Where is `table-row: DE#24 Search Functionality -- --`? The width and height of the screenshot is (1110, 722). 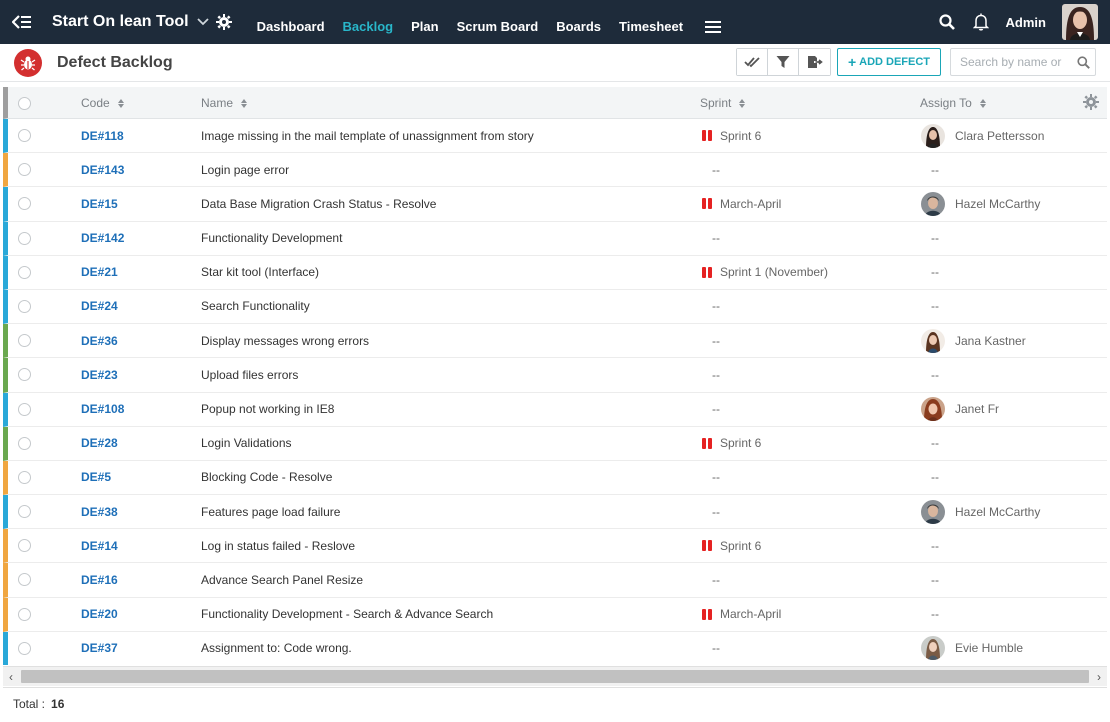 table-row: DE#24 Search Functionality -- -- is located at coordinates (555, 307).